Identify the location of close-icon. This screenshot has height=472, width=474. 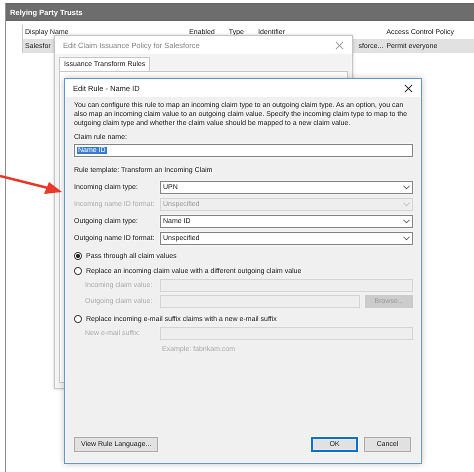
(408, 88).